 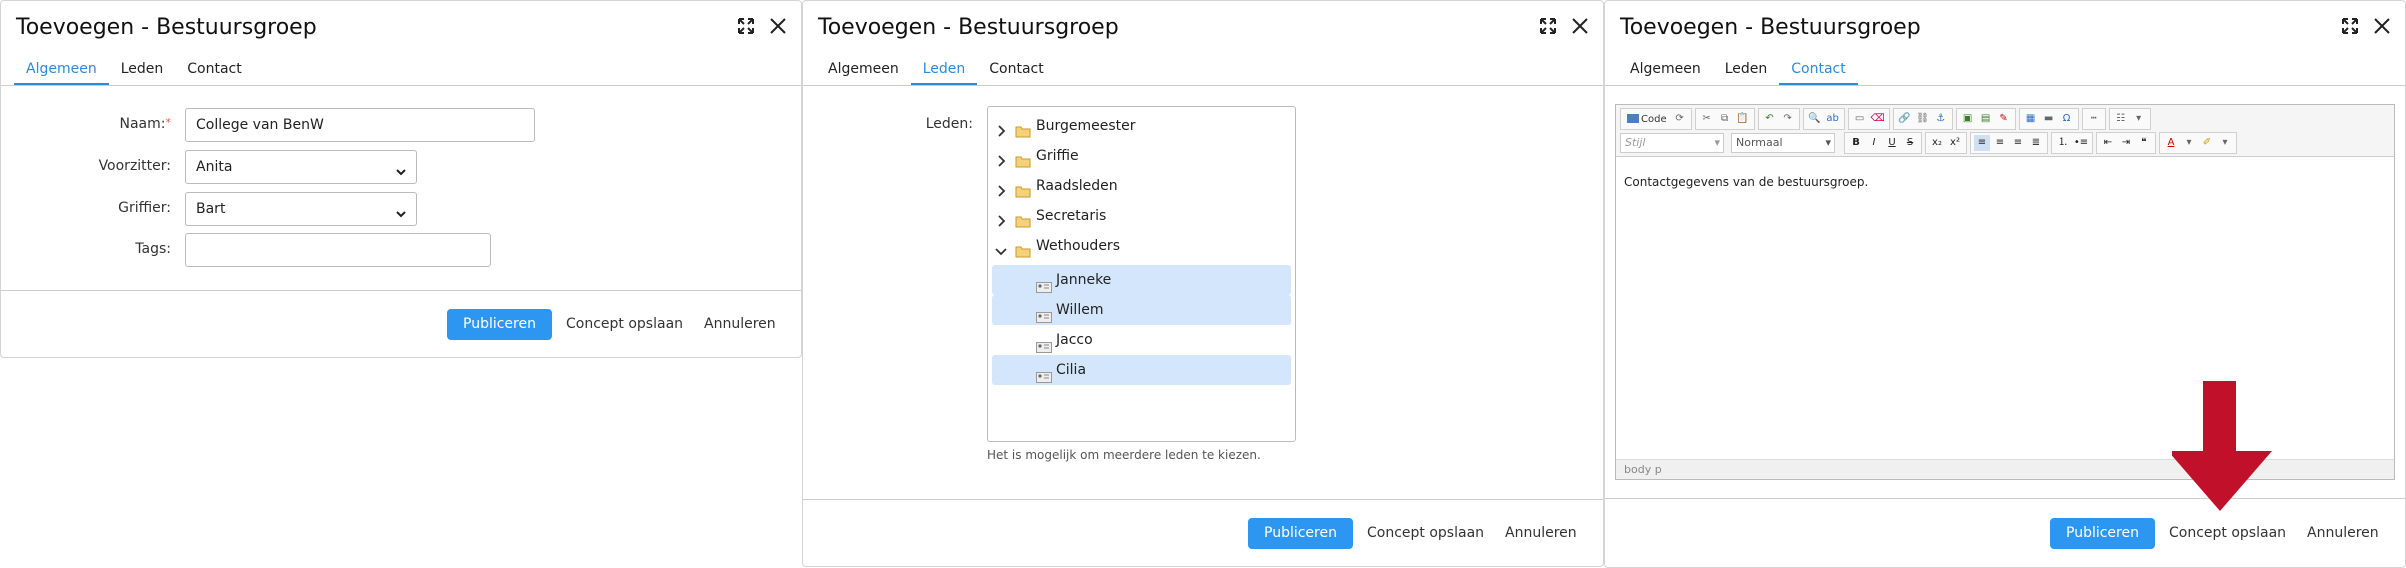 What do you see at coordinates (1923, 119) in the screenshot?
I see `unlink-icon: ⛓` at bounding box center [1923, 119].